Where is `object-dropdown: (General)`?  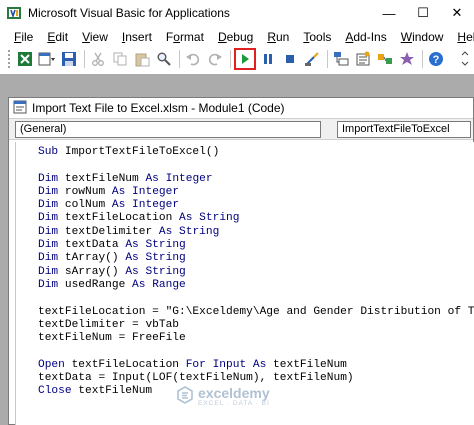 object-dropdown: (General) is located at coordinates (168, 129).